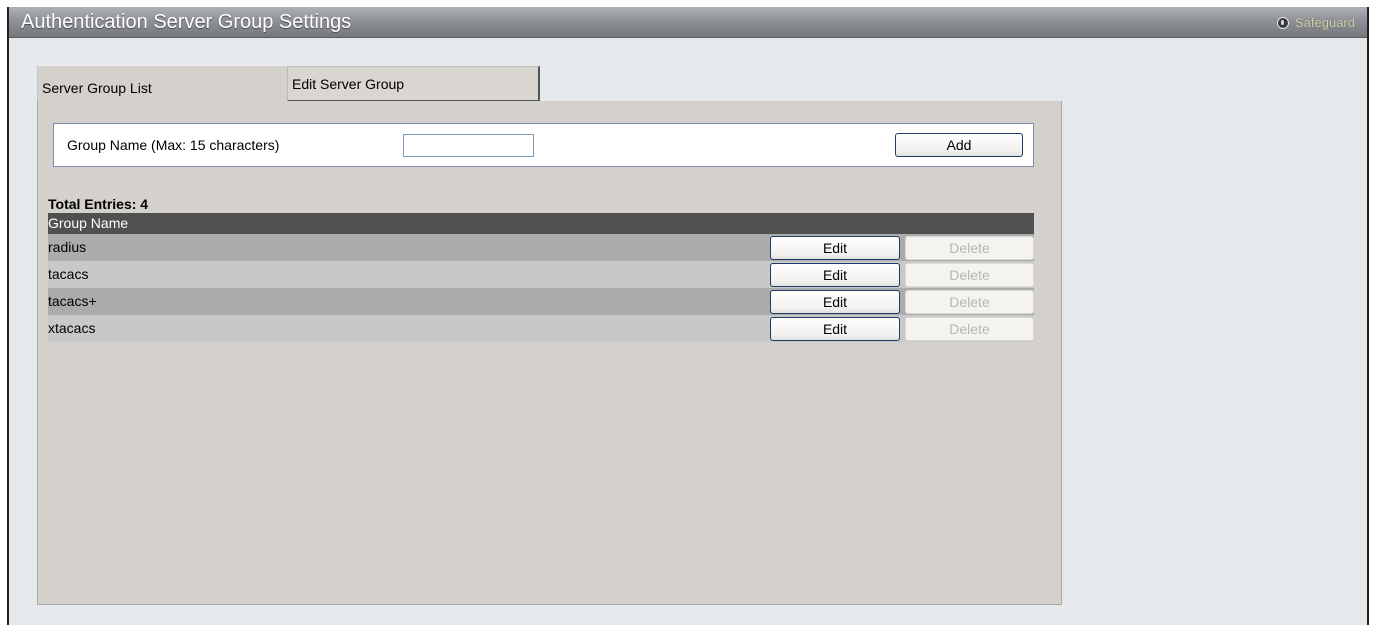  Describe the element at coordinates (541, 247) in the screenshot. I see `table-row: radius Edit Delete` at that location.